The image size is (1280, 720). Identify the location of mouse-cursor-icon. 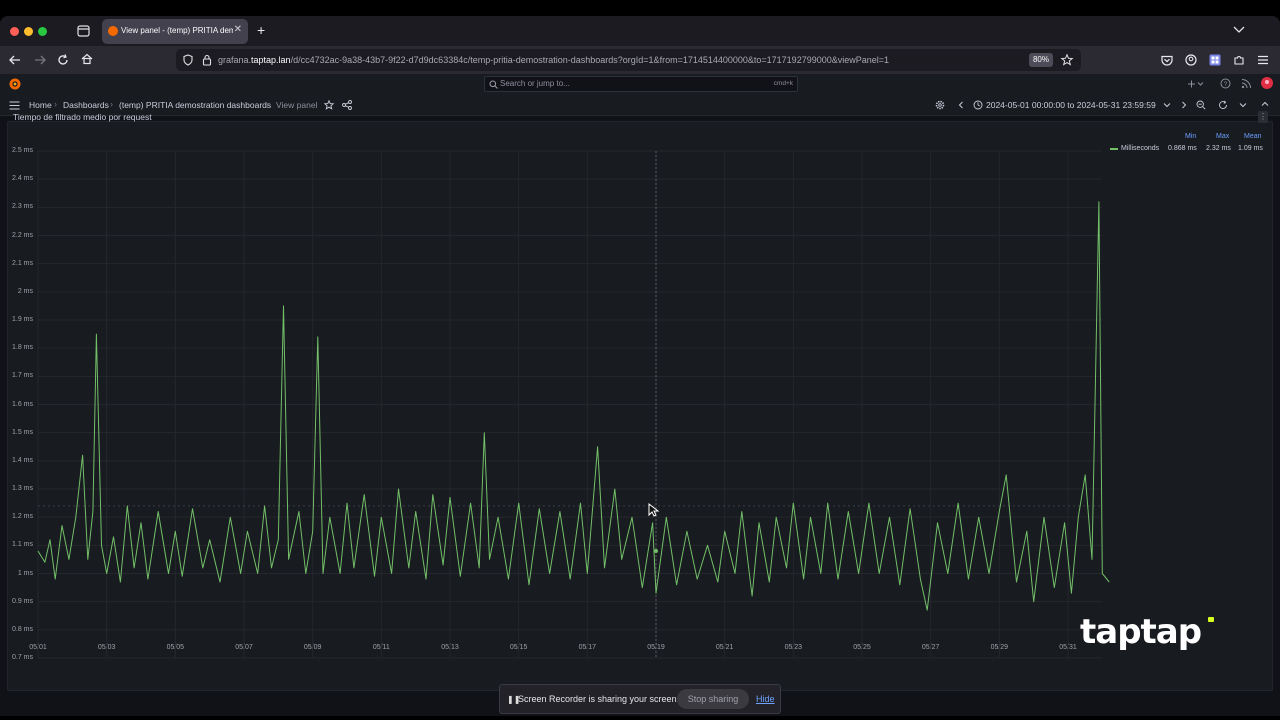
(654, 509).